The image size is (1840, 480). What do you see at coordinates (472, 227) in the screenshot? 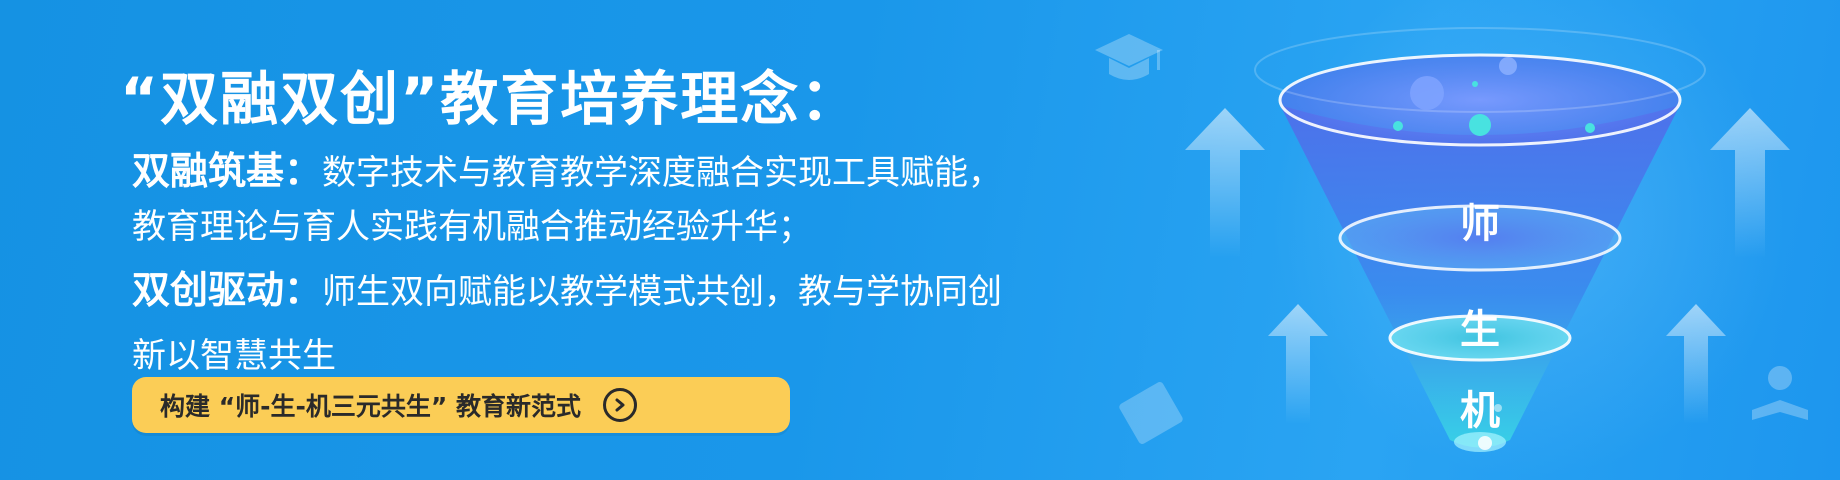
I see `section-dual-integration-line2: 教育理论与育人实践有机融合推动经验升华；` at bounding box center [472, 227].